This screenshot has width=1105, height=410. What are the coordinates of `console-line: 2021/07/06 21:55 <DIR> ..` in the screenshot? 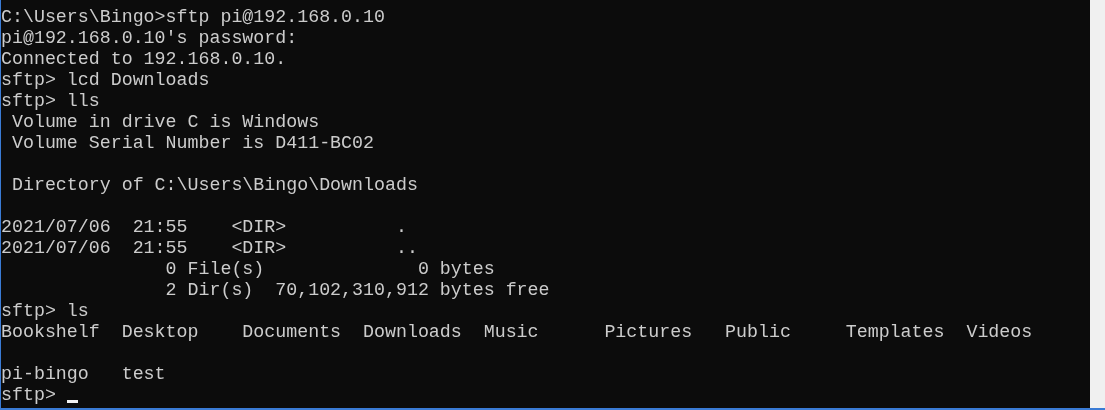 It's located at (209, 248).